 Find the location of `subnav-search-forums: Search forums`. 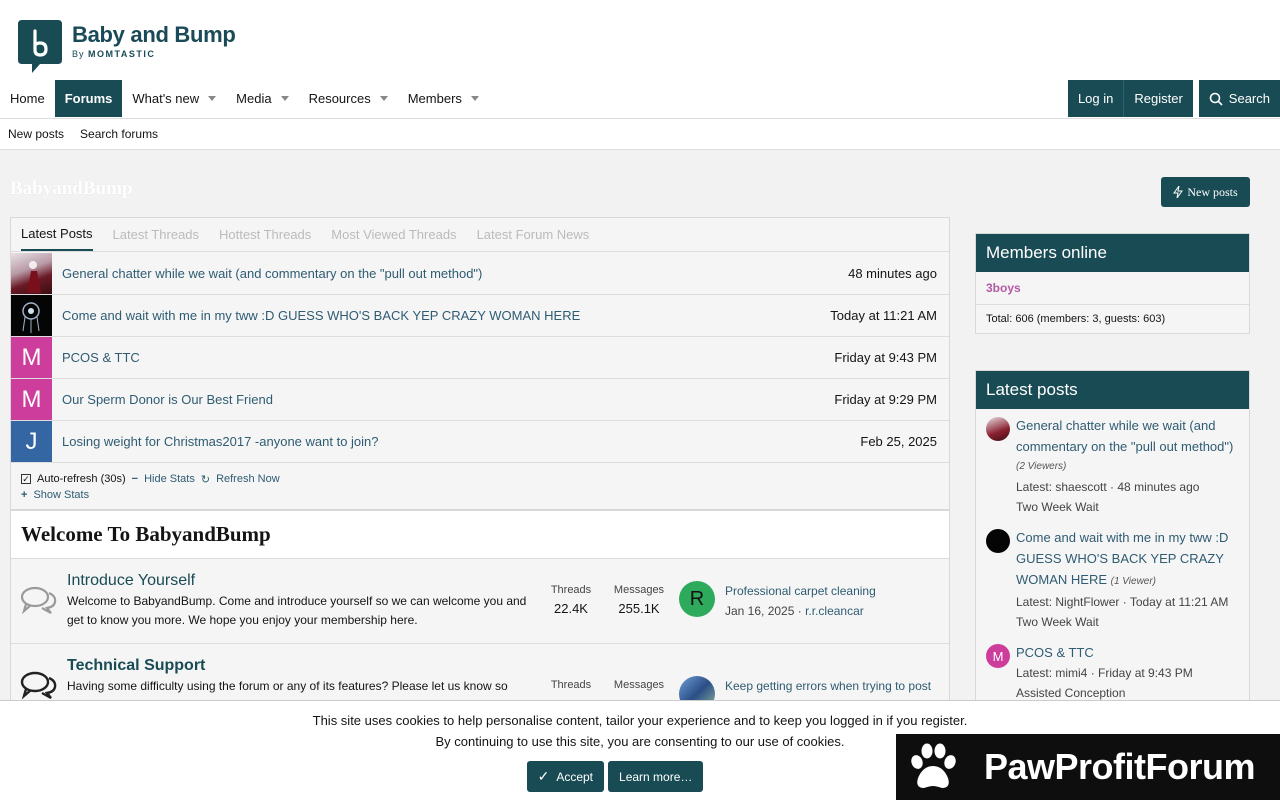

subnav-search-forums: Search forums is located at coordinates (119, 134).